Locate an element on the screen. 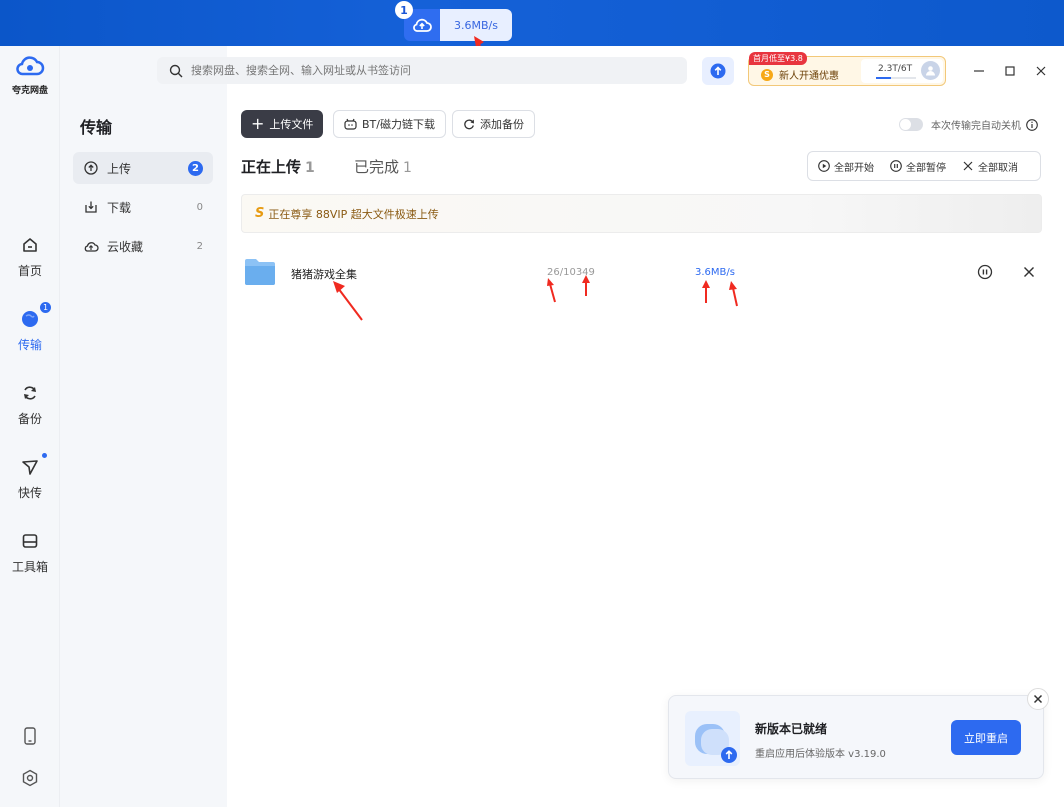 The image size is (1064, 807). vip-speed-banner: S 正在尊享 88VIP 超大文件极速上传 is located at coordinates (641, 213).